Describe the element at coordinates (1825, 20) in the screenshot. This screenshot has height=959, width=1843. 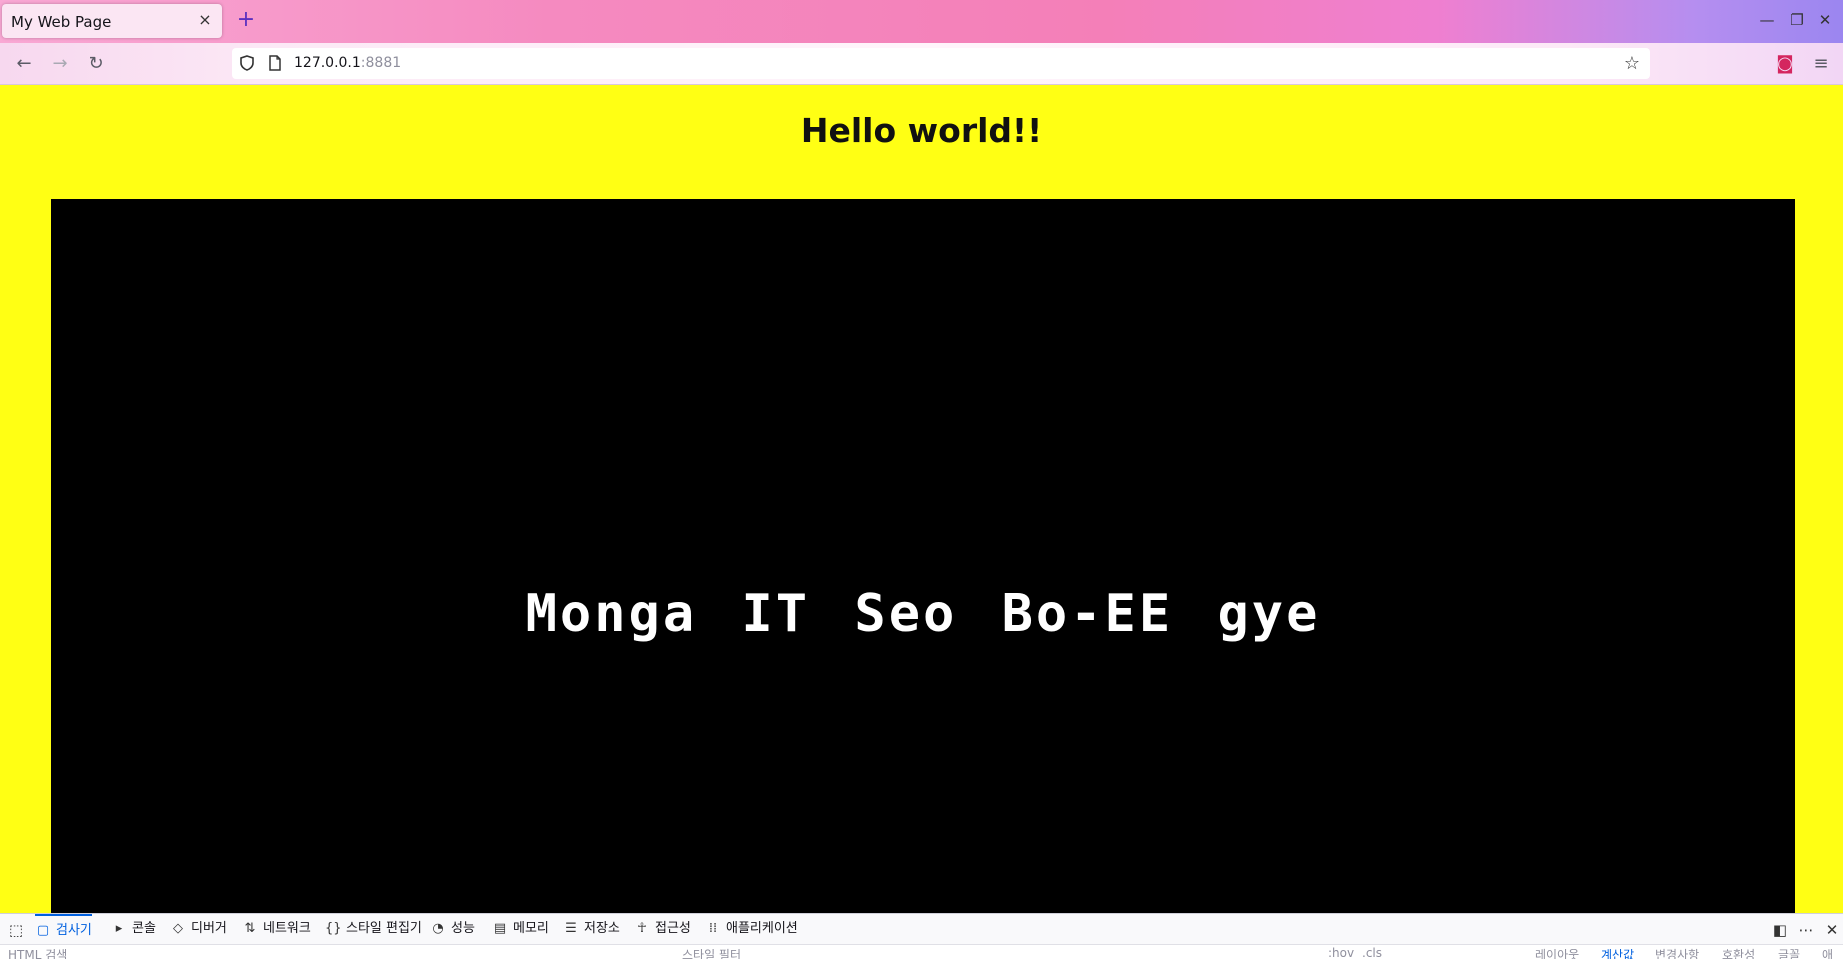
I see `window-close-icon: ✕` at that location.